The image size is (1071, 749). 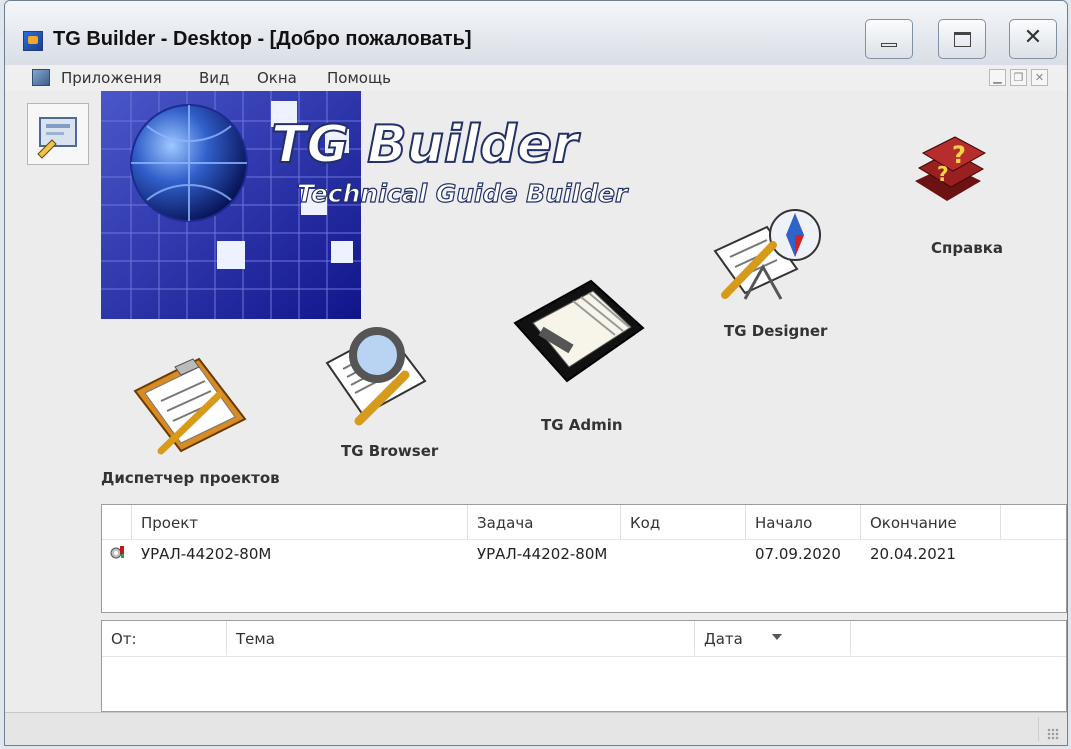 What do you see at coordinates (584, 522) in the screenshot?
I see `projects-grid-header: Проект Задача Код Начало Окончание` at bounding box center [584, 522].